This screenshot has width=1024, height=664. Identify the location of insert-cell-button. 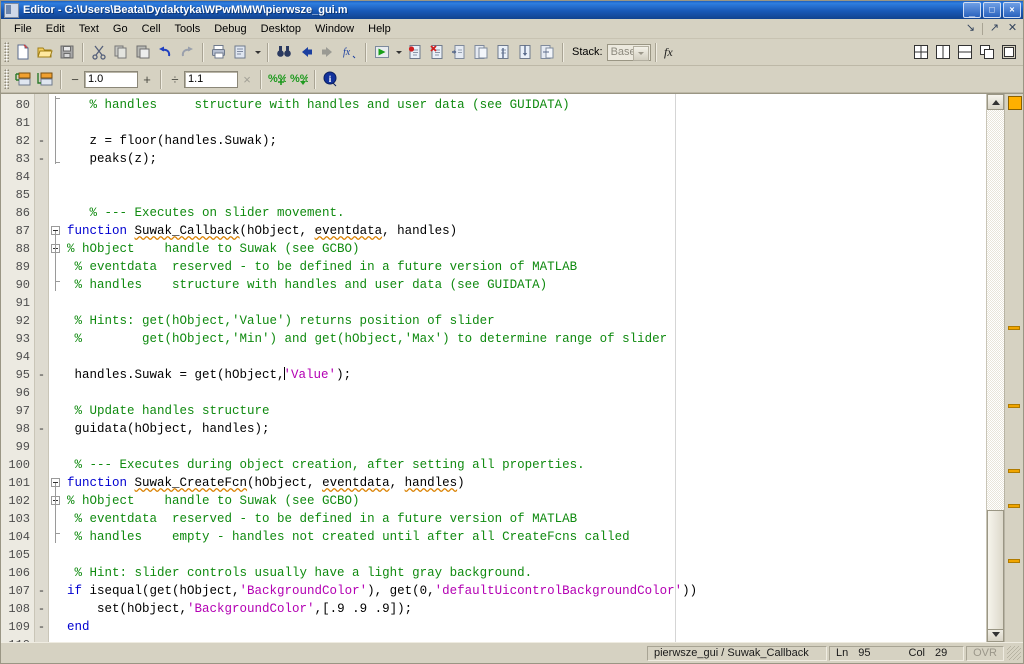
(23, 79).